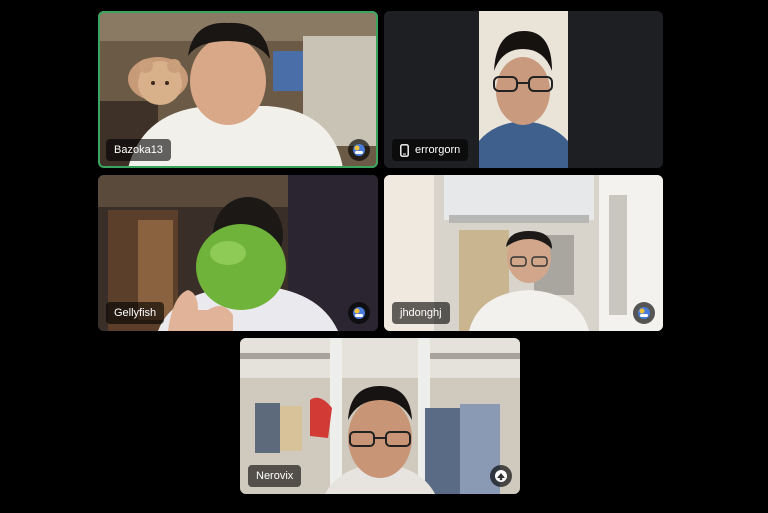 The image size is (768, 513). I want to click on video-tile-jhdonghj: jhdonghj, so click(523, 253).